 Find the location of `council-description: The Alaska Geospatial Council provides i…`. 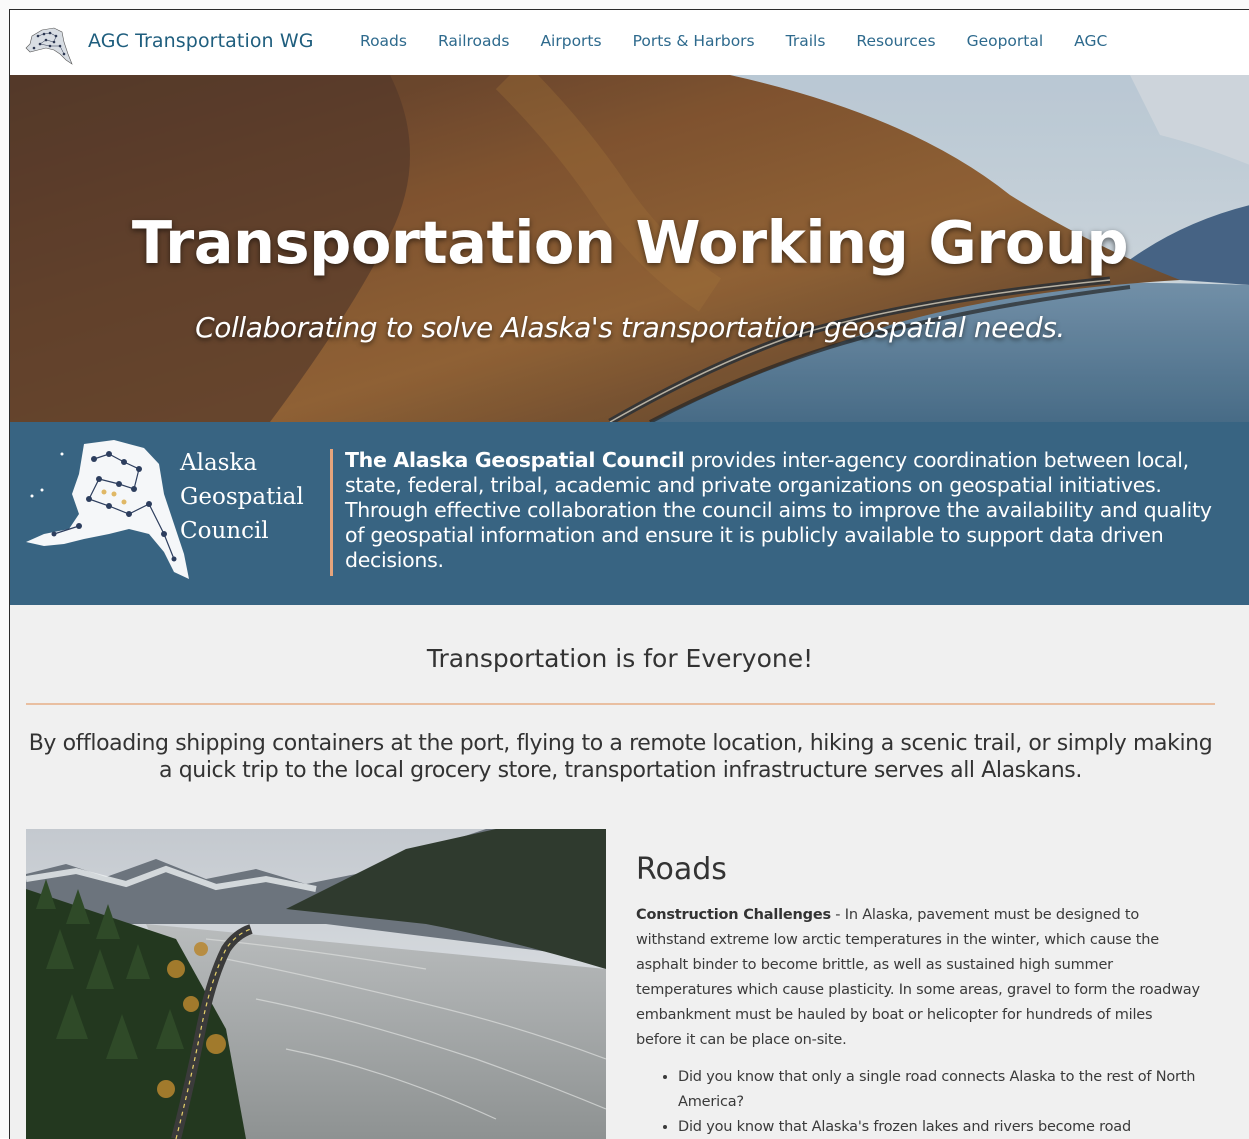

council-description: The Alaska Geospatial Council provides i… is located at coordinates (785, 510).